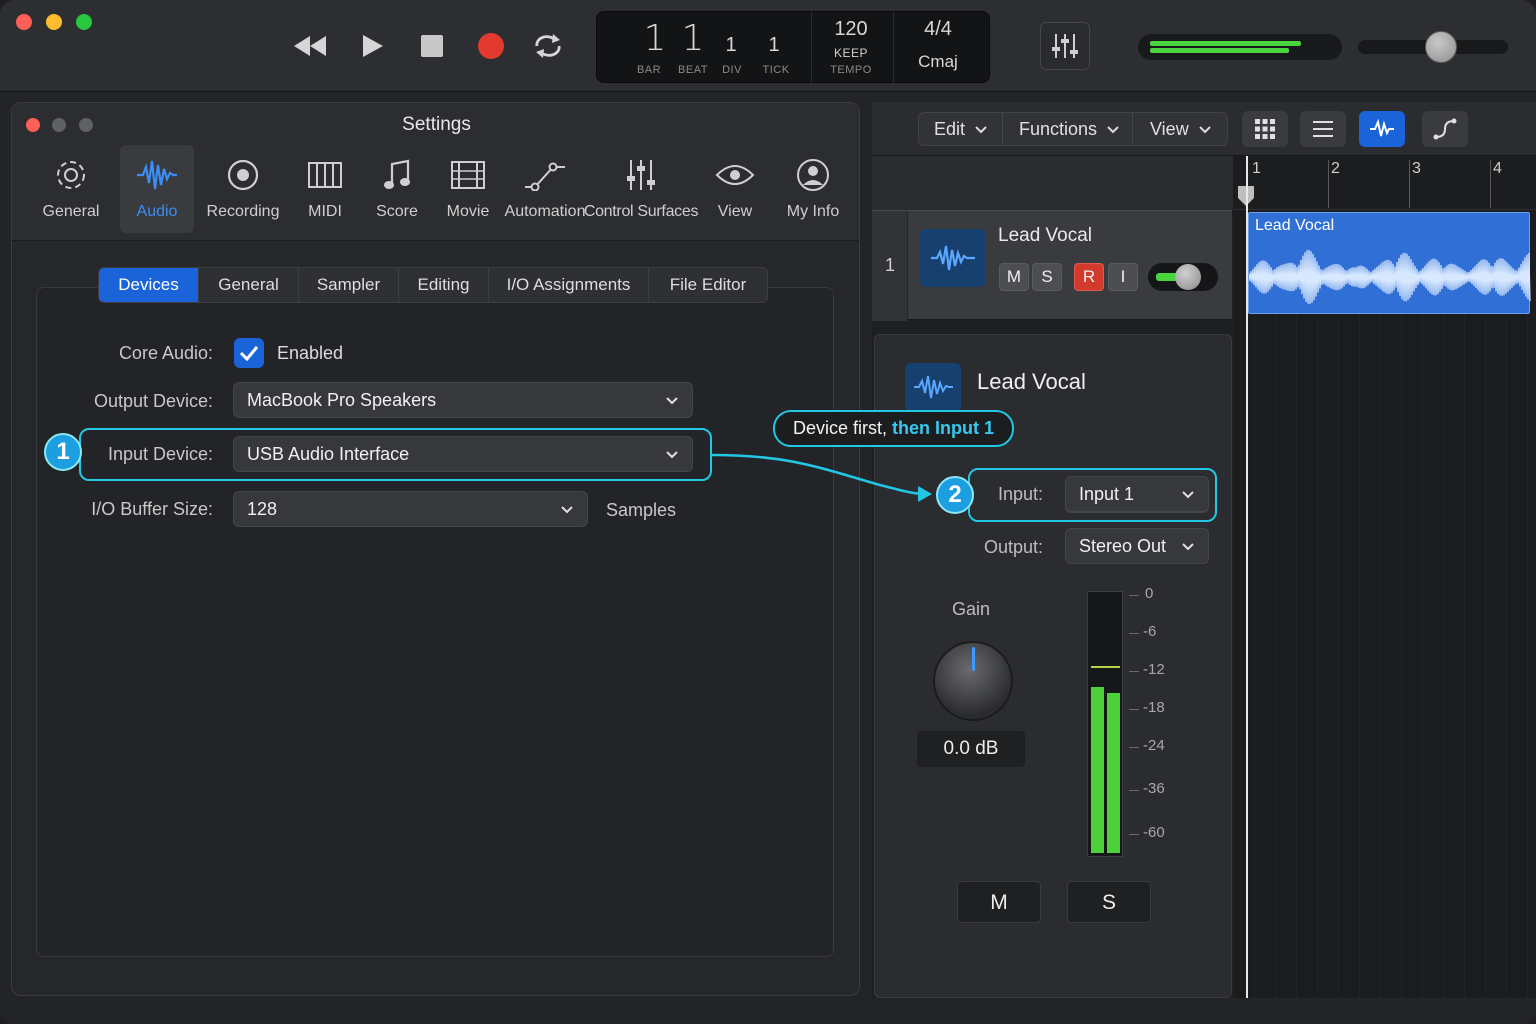 The height and width of the screenshot is (1024, 1536). I want to click on input-select-highlight, so click(1092, 495).